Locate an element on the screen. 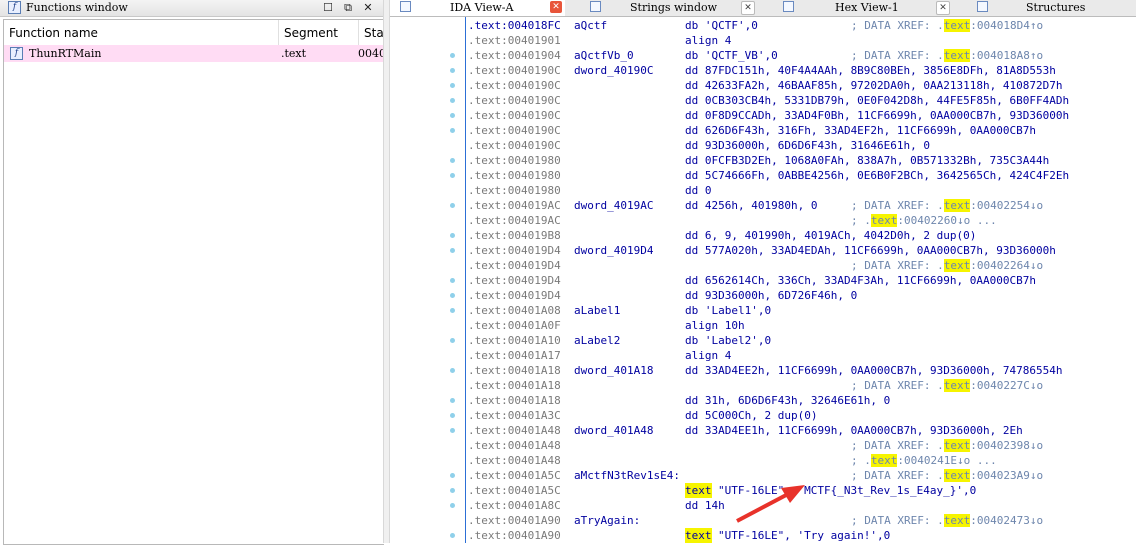 Image resolution: width=1136 pixels, height=545 pixels. breakpoint-gutter is located at coordinates (427, 280).